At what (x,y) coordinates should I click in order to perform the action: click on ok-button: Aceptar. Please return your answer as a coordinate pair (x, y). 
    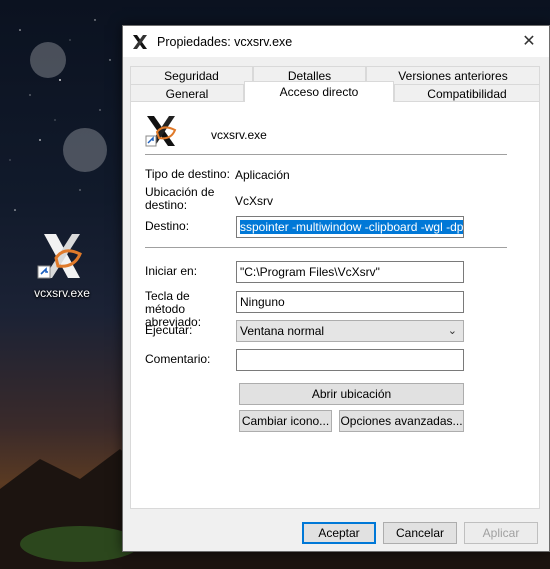
    Looking at the image, I should click on (339, 533).